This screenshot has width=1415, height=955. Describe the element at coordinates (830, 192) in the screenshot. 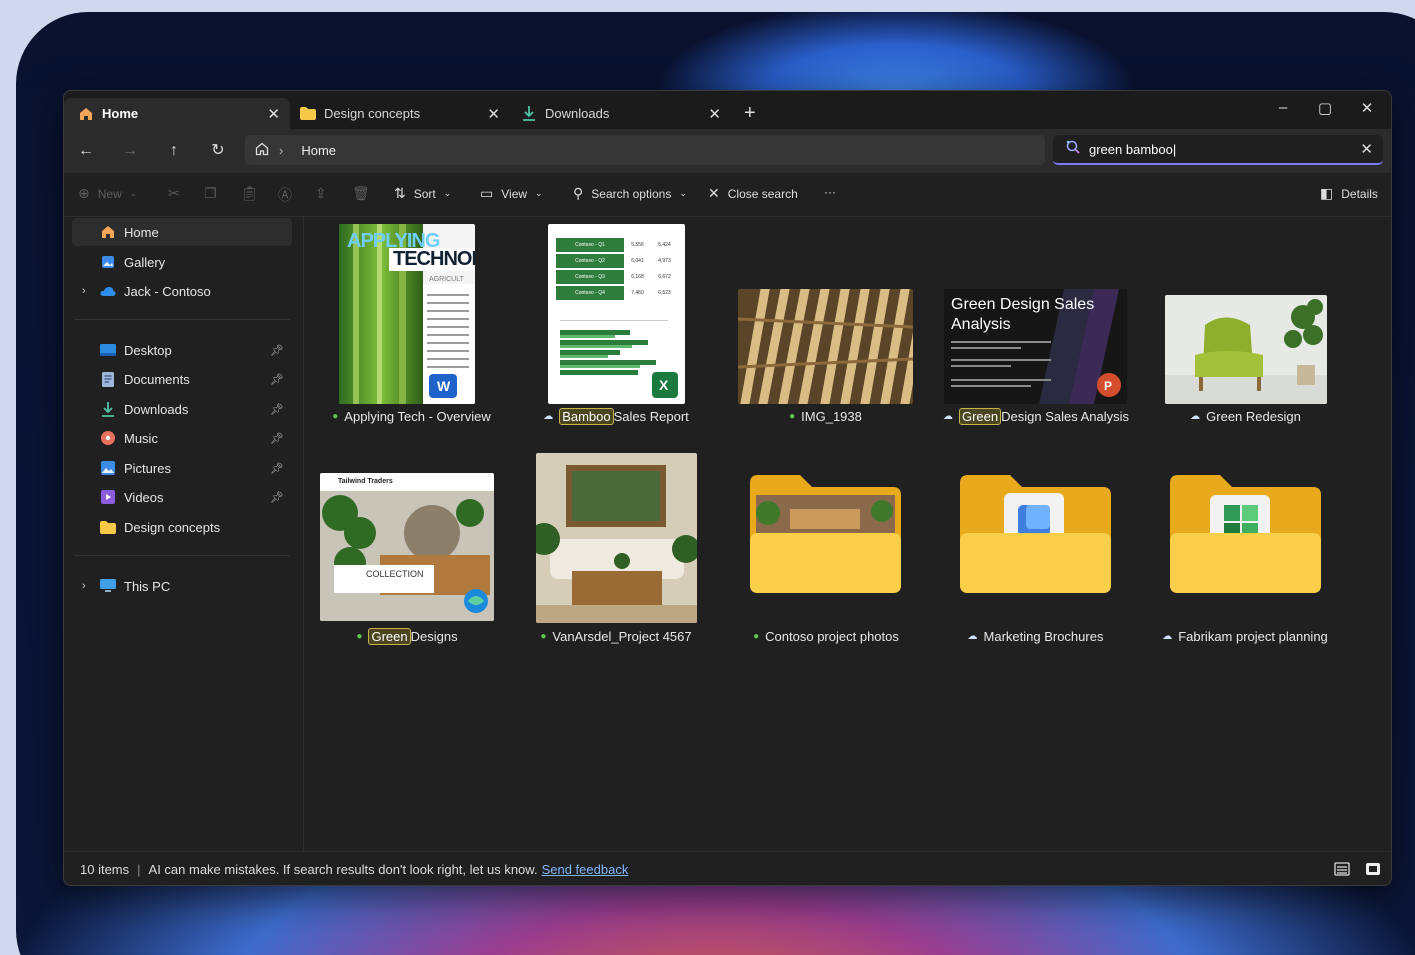

I see `more-options-button: ···` at that location.